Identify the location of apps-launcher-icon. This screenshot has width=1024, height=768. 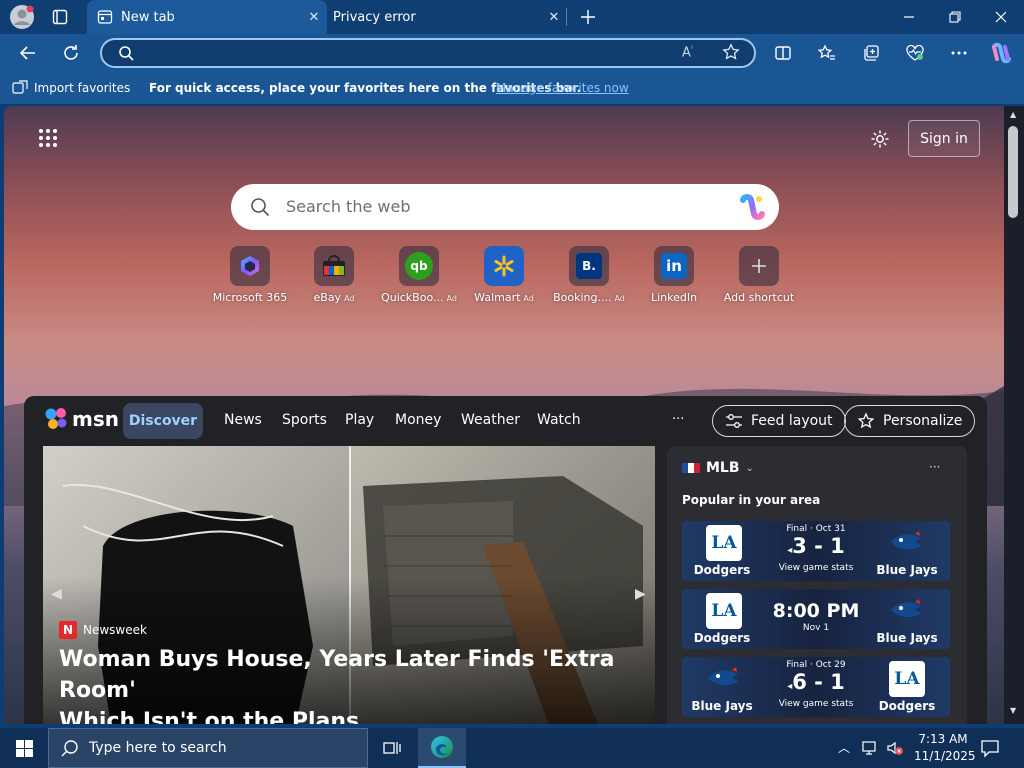
(48, 138).